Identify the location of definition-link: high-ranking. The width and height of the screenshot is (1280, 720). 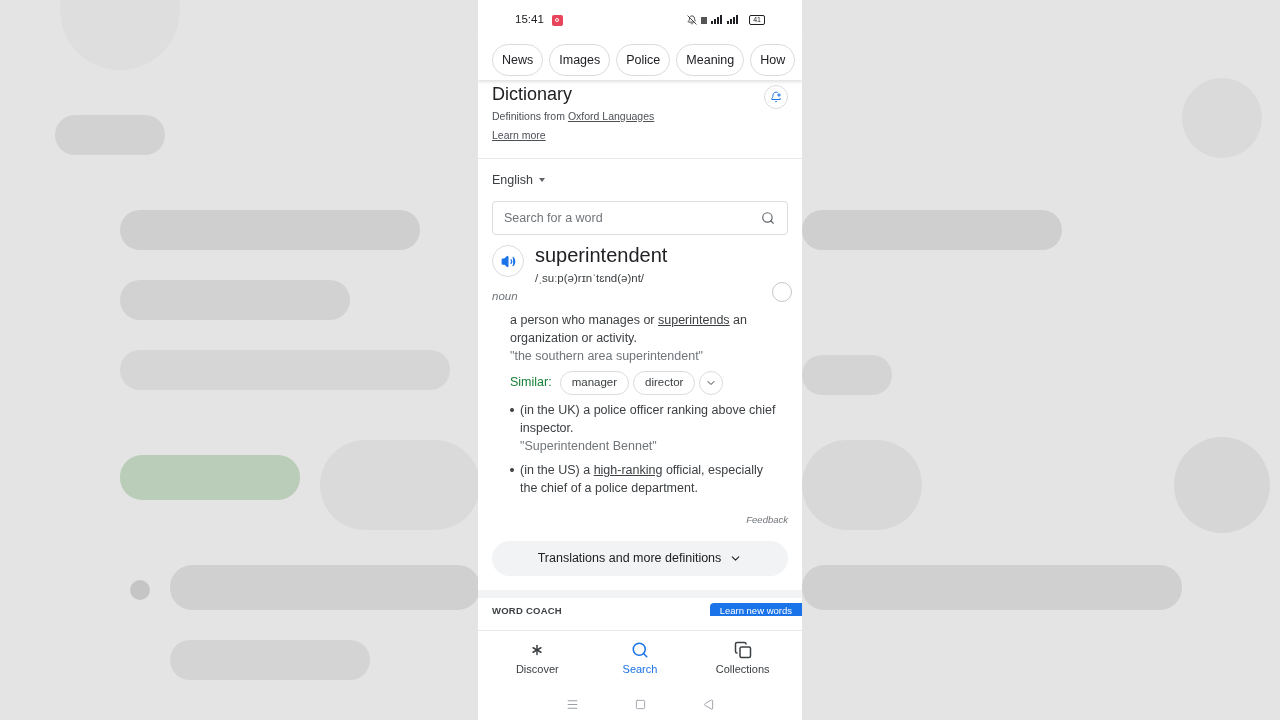
(628, 469).